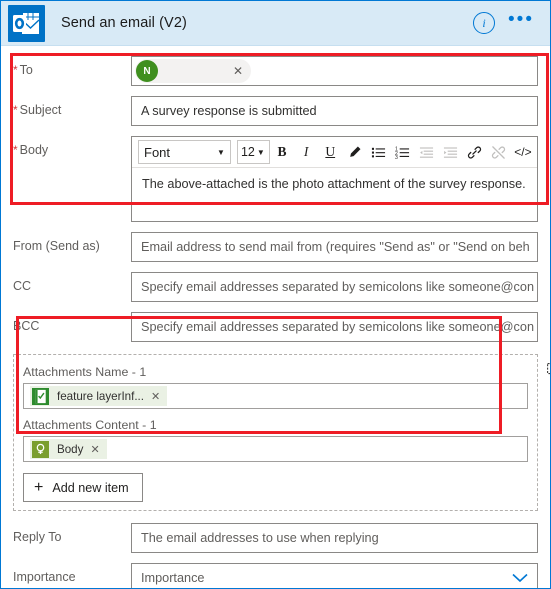 This screenshot has width=551, height=589. I want to click on outlook-icon, so click(26, 23).